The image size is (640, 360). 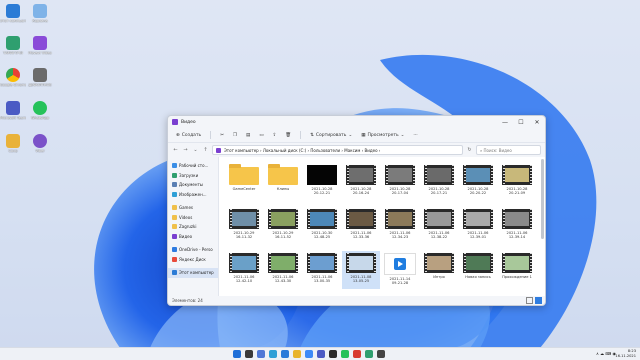 I want to click on sidebar-item: Videos, so click(x=193, y=218).